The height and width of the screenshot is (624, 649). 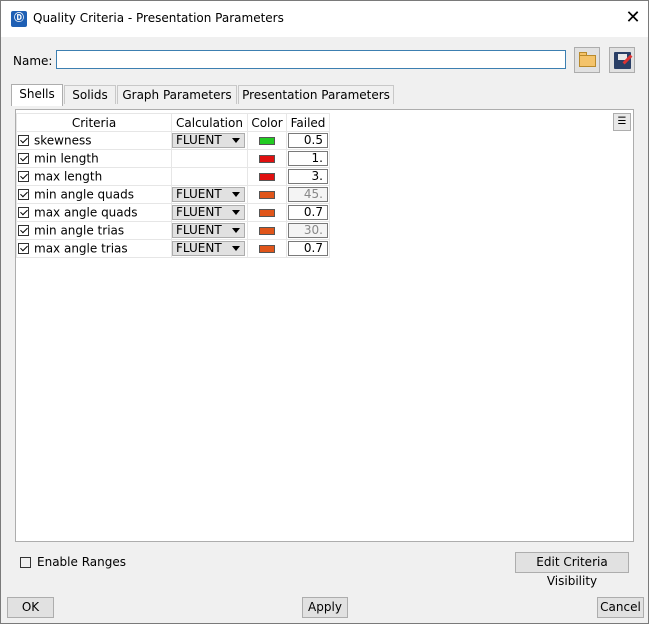 I want to click on header-criteria: Criteria, so click(x=94, y=122).